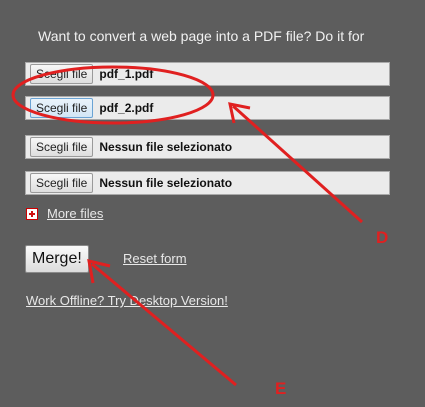 The height and width of the screenshot is (407, 425). I want to click on choose-file-button-4: Scegli file, so click(62, 183).